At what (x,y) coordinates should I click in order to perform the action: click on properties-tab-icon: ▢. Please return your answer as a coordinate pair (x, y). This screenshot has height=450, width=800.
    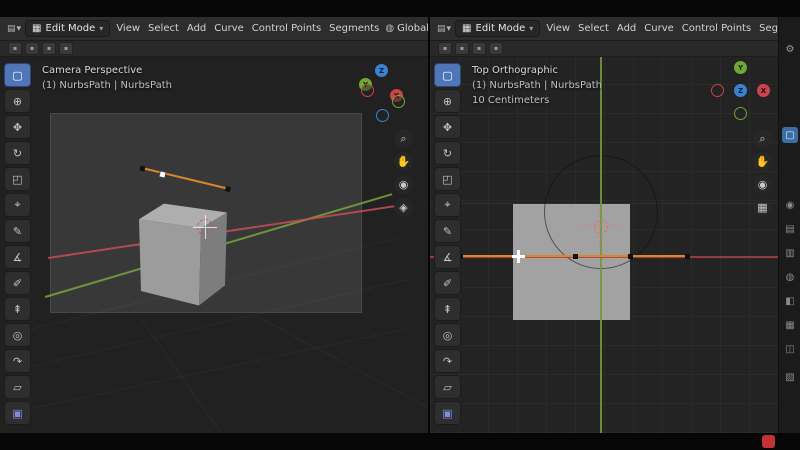
    Looking at the image, I should click on (790, 135).